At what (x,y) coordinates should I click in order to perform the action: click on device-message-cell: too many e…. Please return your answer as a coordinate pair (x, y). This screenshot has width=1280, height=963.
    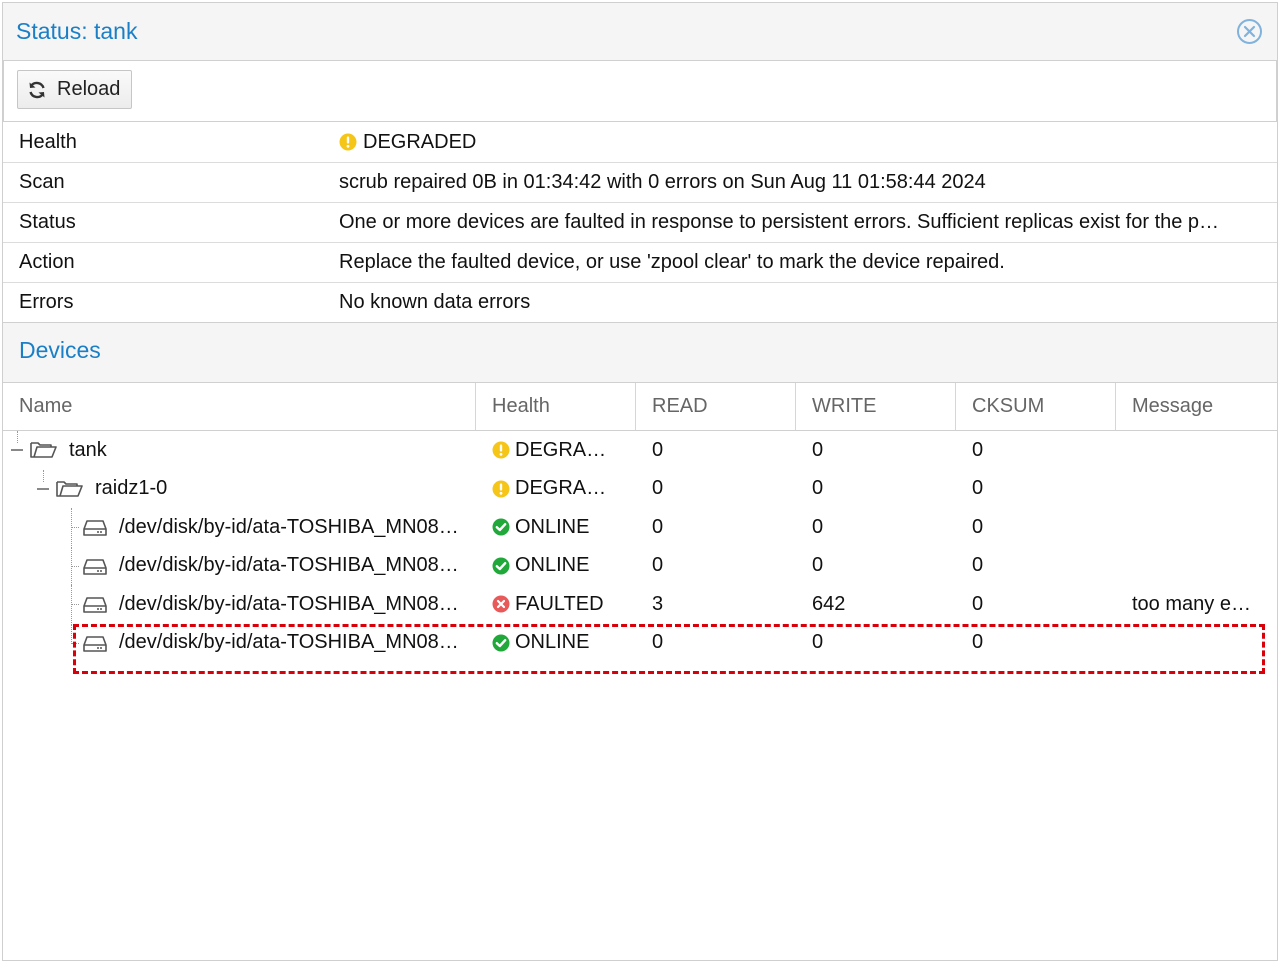
    Looking at the image, I should click on (1196, 604).